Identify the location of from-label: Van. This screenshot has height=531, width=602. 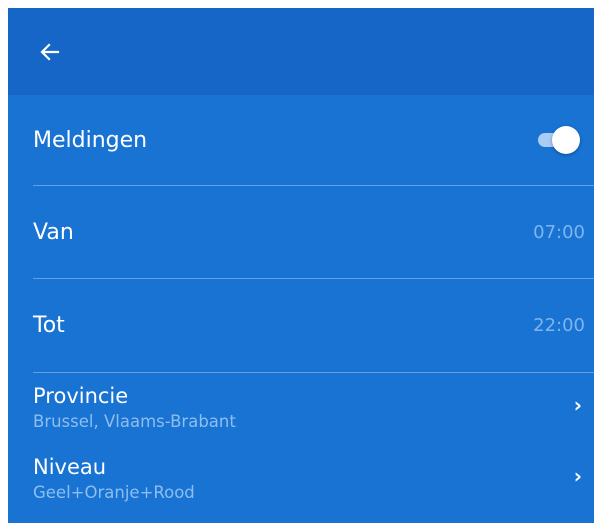
(53, 232).